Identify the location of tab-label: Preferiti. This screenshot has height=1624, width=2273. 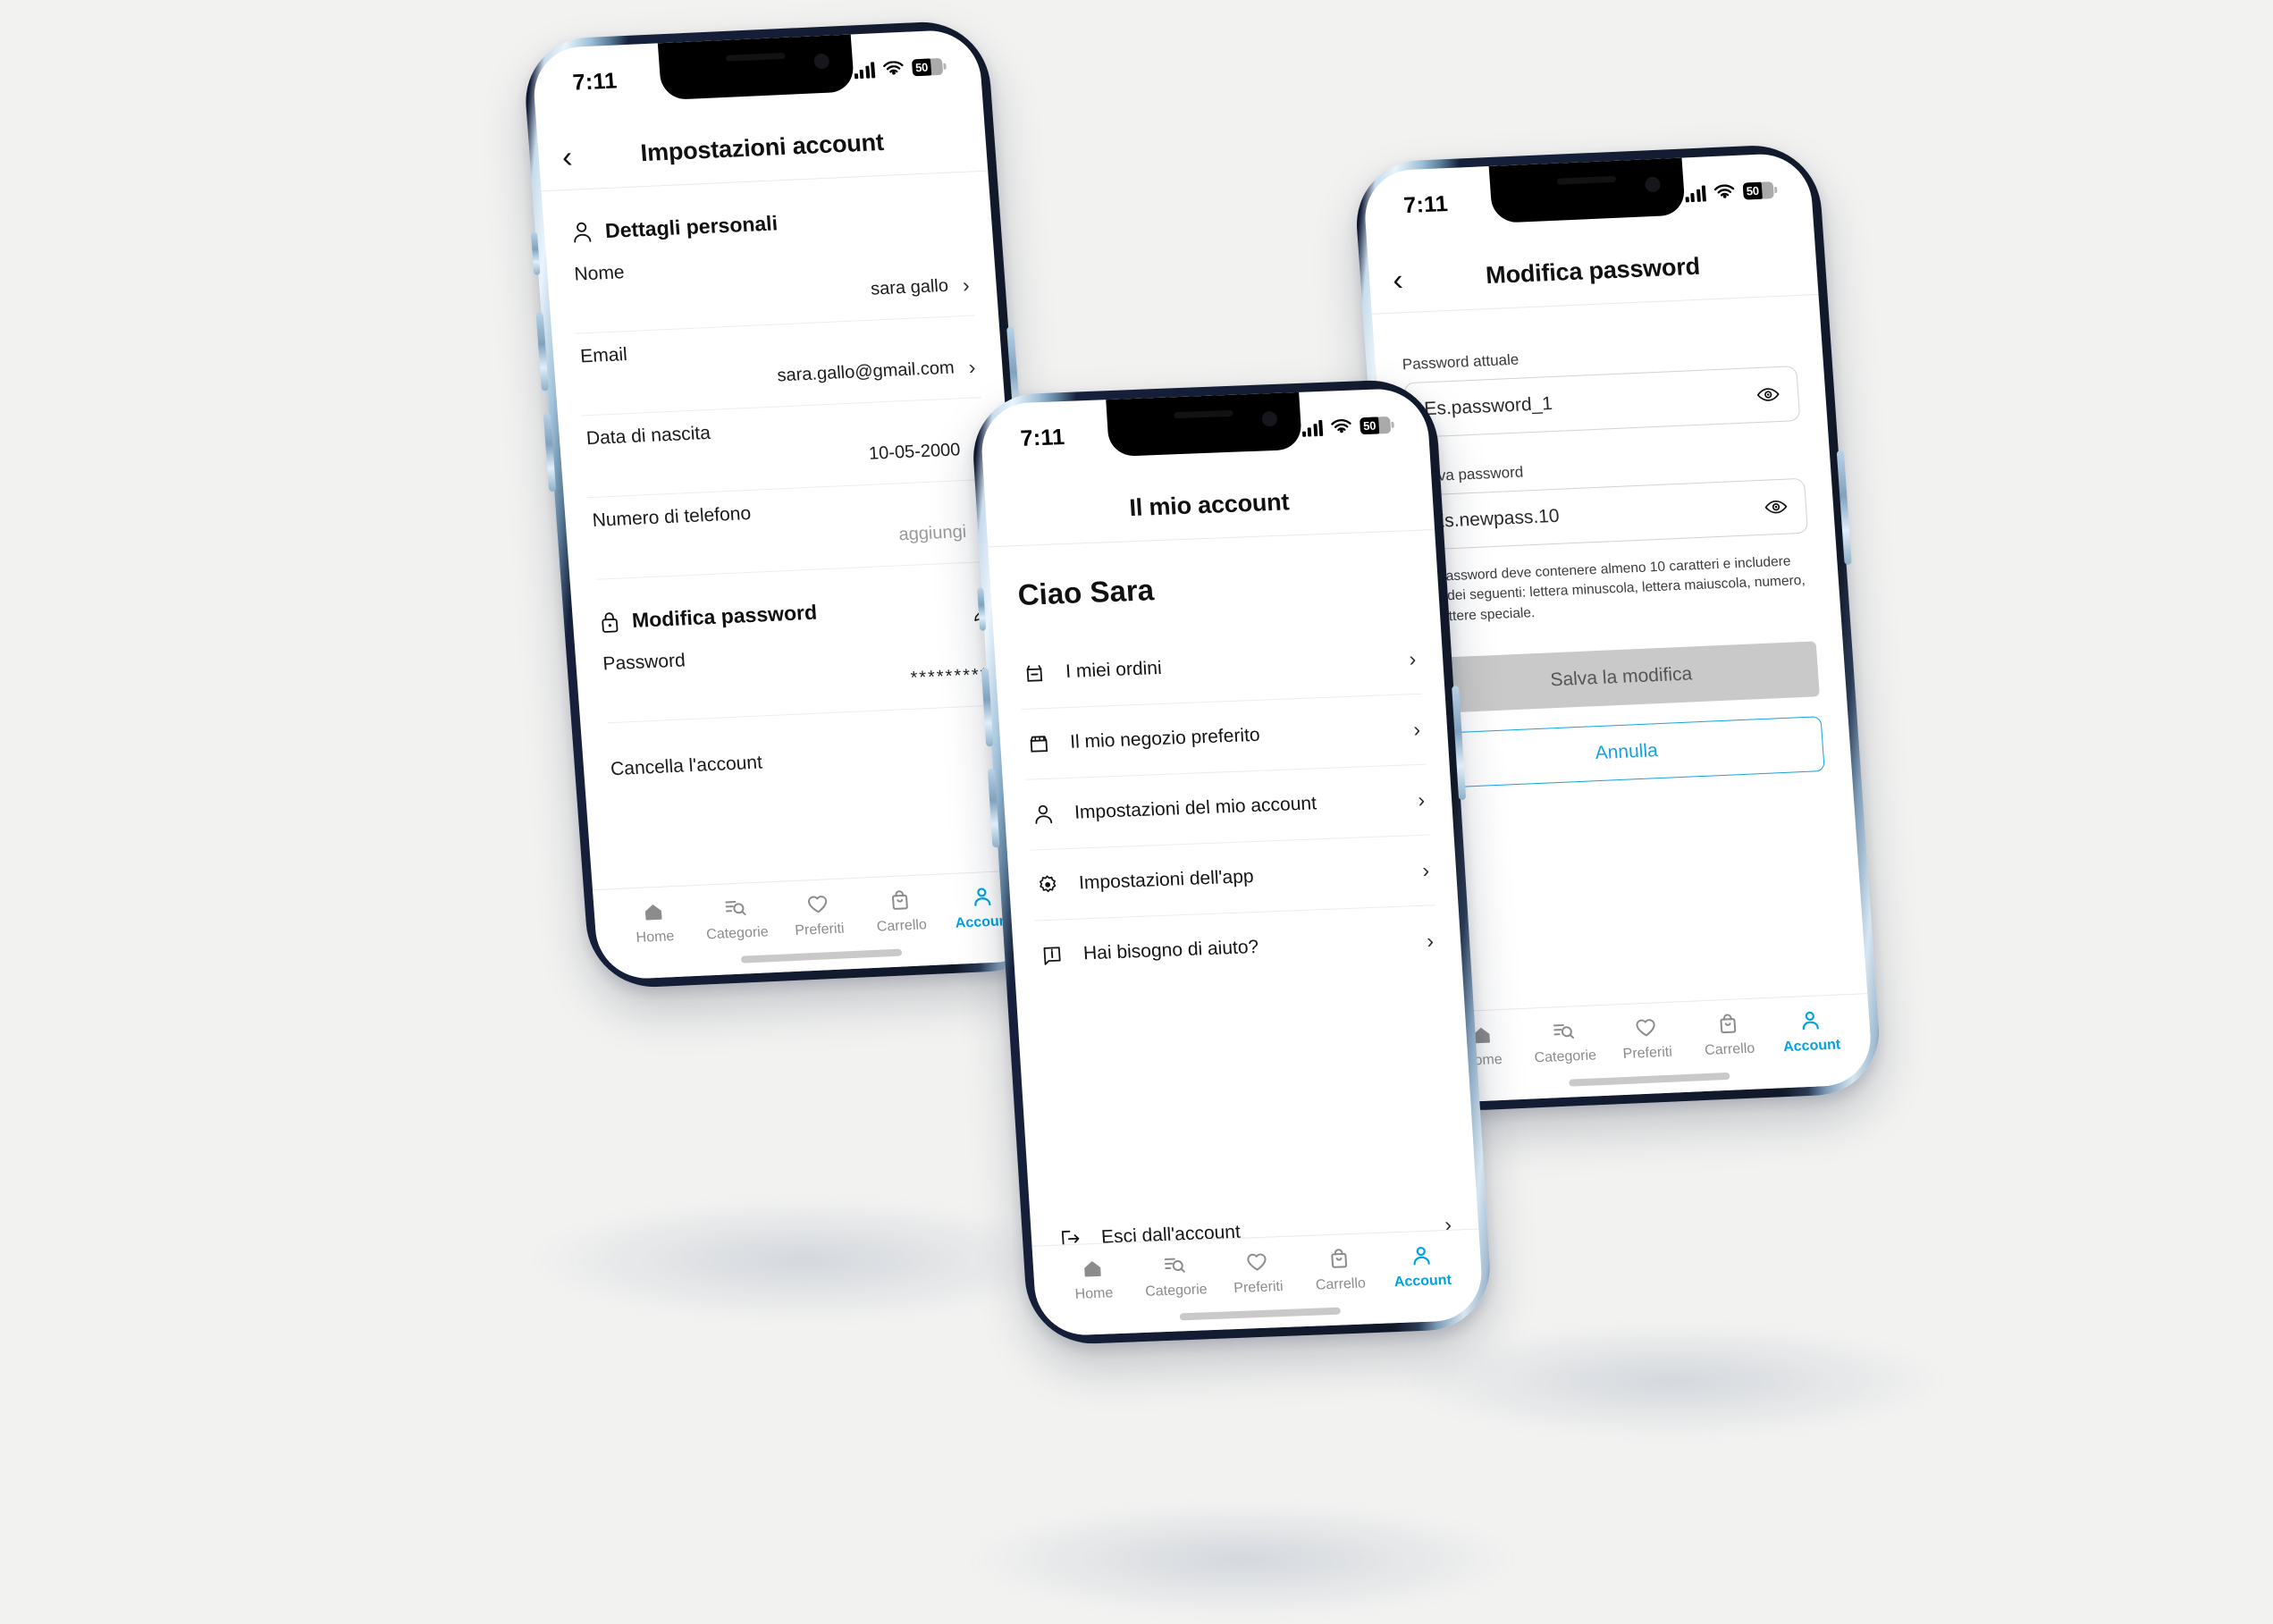
(1647, 1053).